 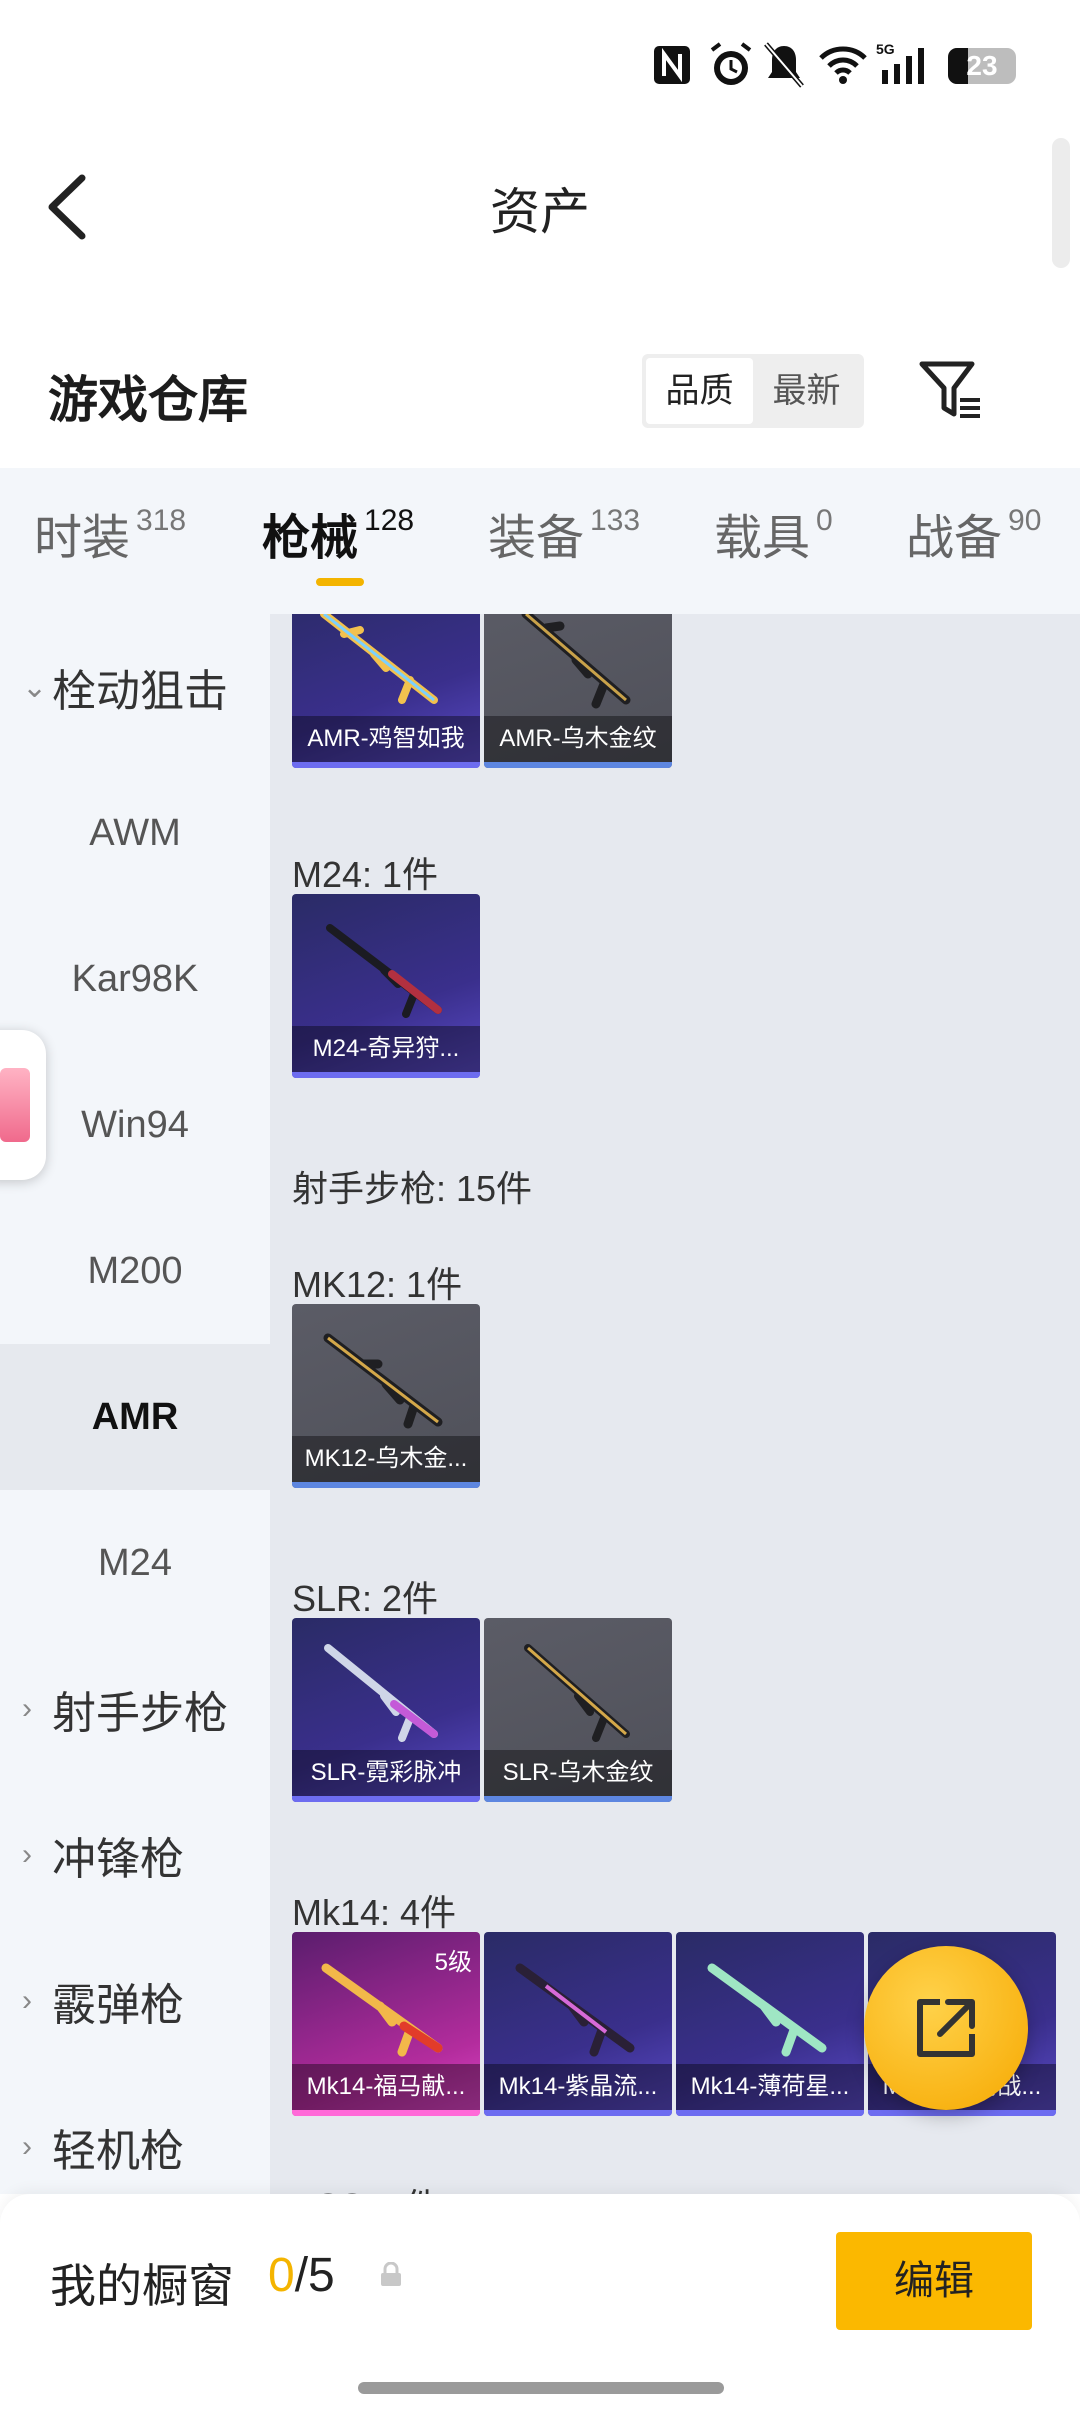 I want to click on page-title: 资产, so click(x=540, y=212).